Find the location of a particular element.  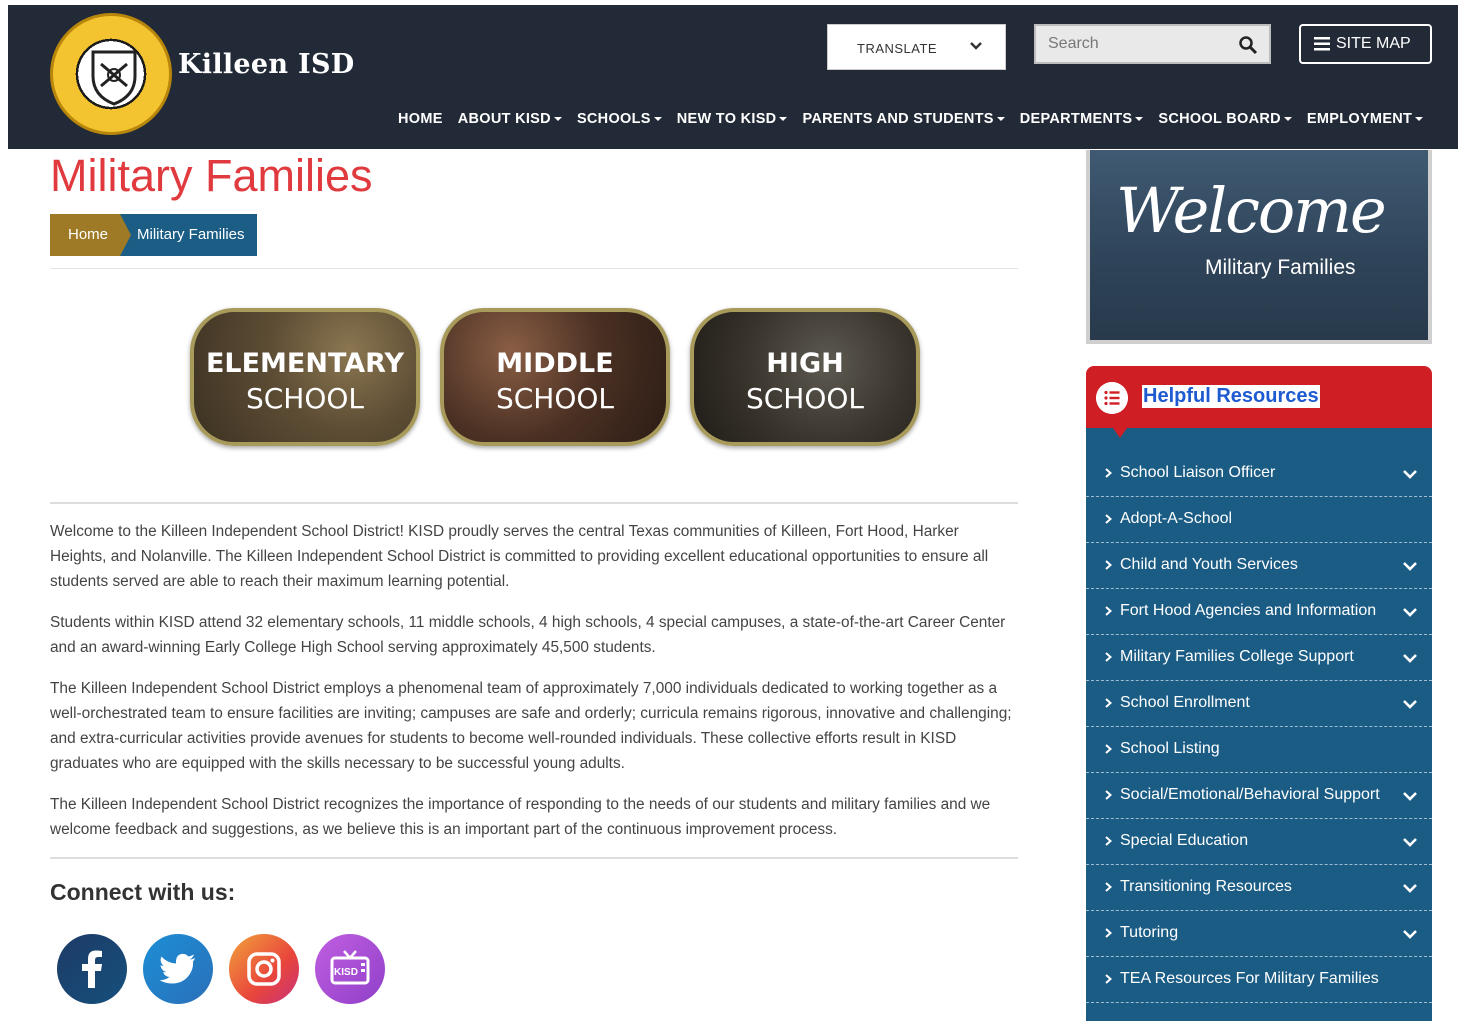

kisd-tv-link: KISD is located at coordinates (350, 969).